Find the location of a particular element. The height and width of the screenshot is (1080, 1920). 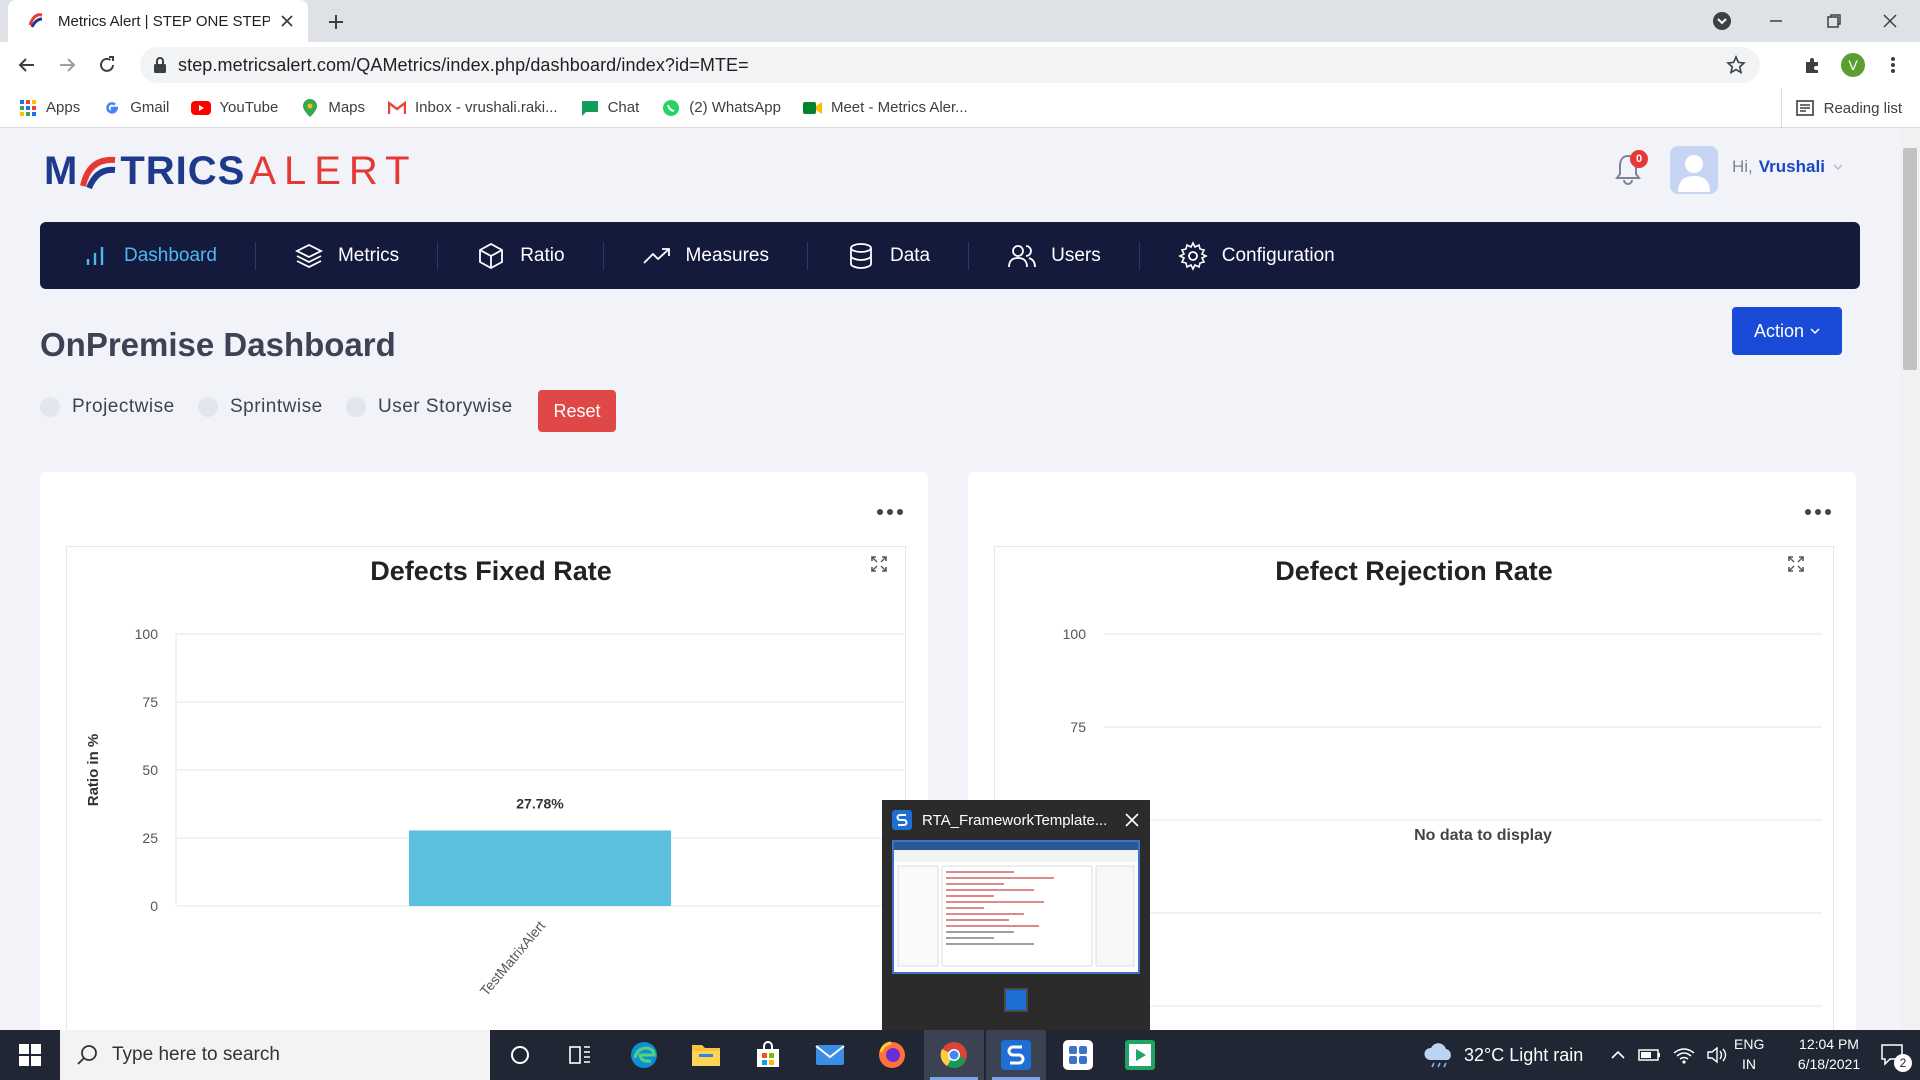

minimize-button is located at coordinates (1776, 21).